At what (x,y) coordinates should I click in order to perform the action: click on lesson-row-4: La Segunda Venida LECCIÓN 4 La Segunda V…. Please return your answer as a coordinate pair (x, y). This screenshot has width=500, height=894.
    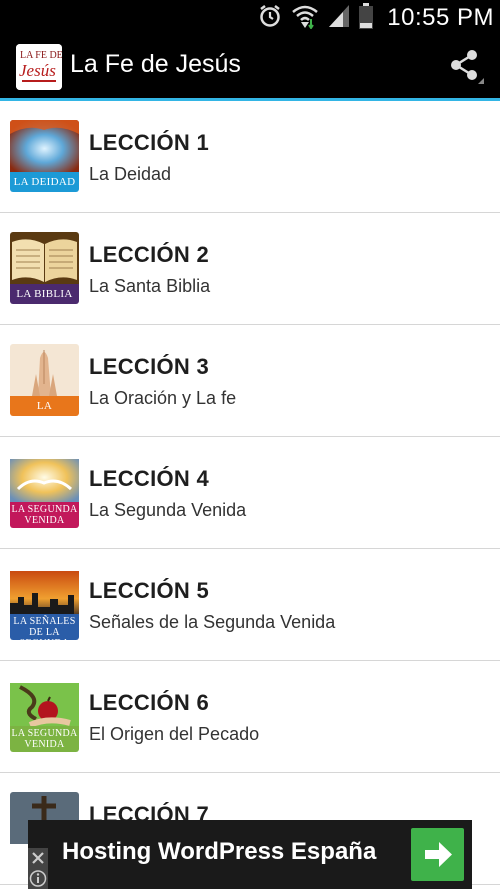
    Looking at the image, I should click on (250, 493).